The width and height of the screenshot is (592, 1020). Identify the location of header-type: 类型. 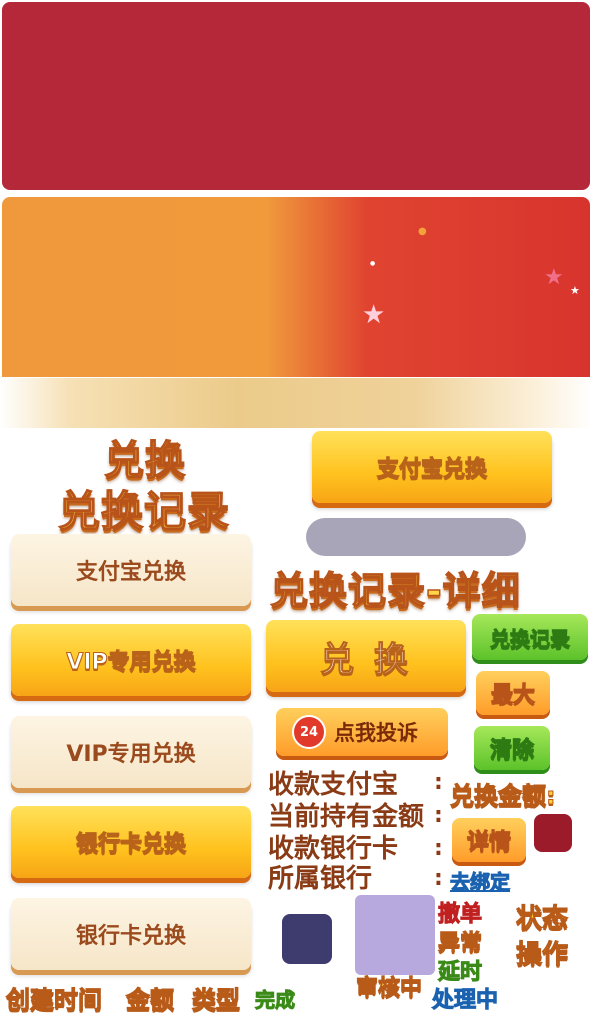
(216, 1000).